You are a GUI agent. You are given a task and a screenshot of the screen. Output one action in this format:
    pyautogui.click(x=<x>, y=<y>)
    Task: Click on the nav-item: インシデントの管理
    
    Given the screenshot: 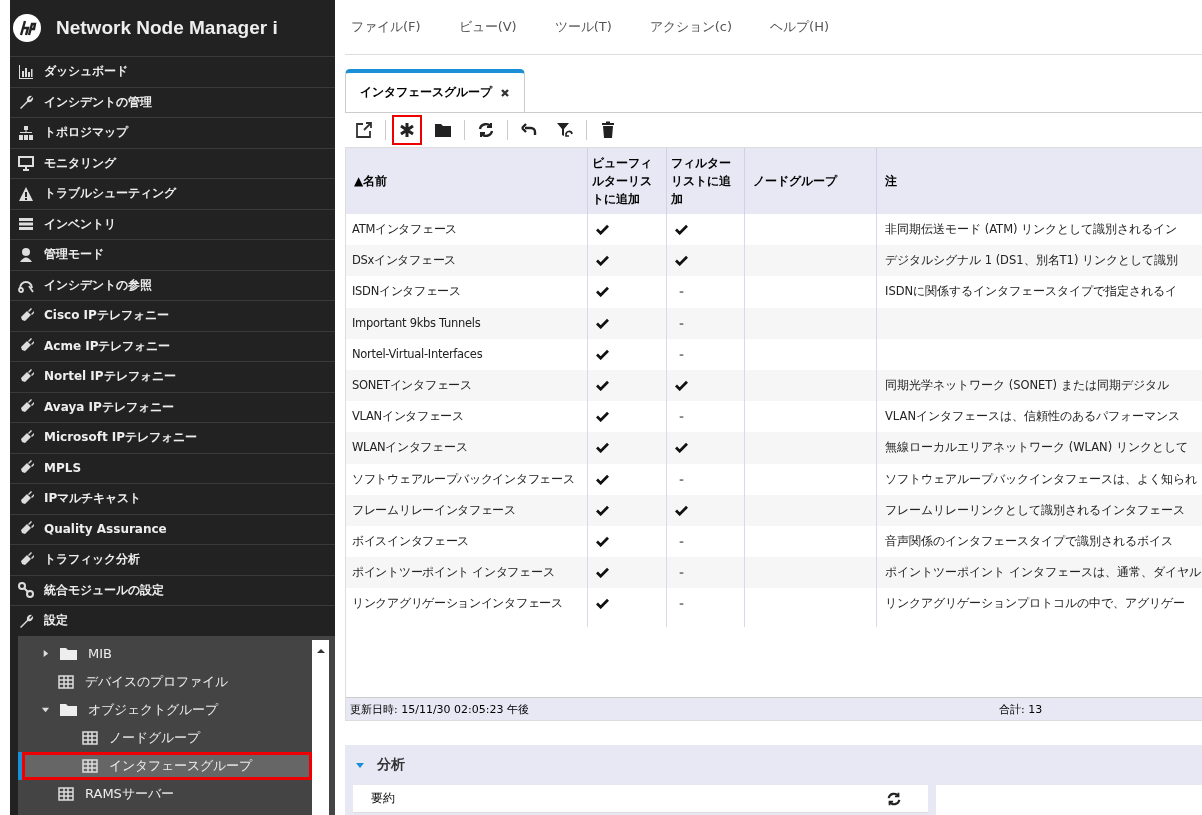 What is the action you would take?
    pyautogui.click(x=172, y=101)
    